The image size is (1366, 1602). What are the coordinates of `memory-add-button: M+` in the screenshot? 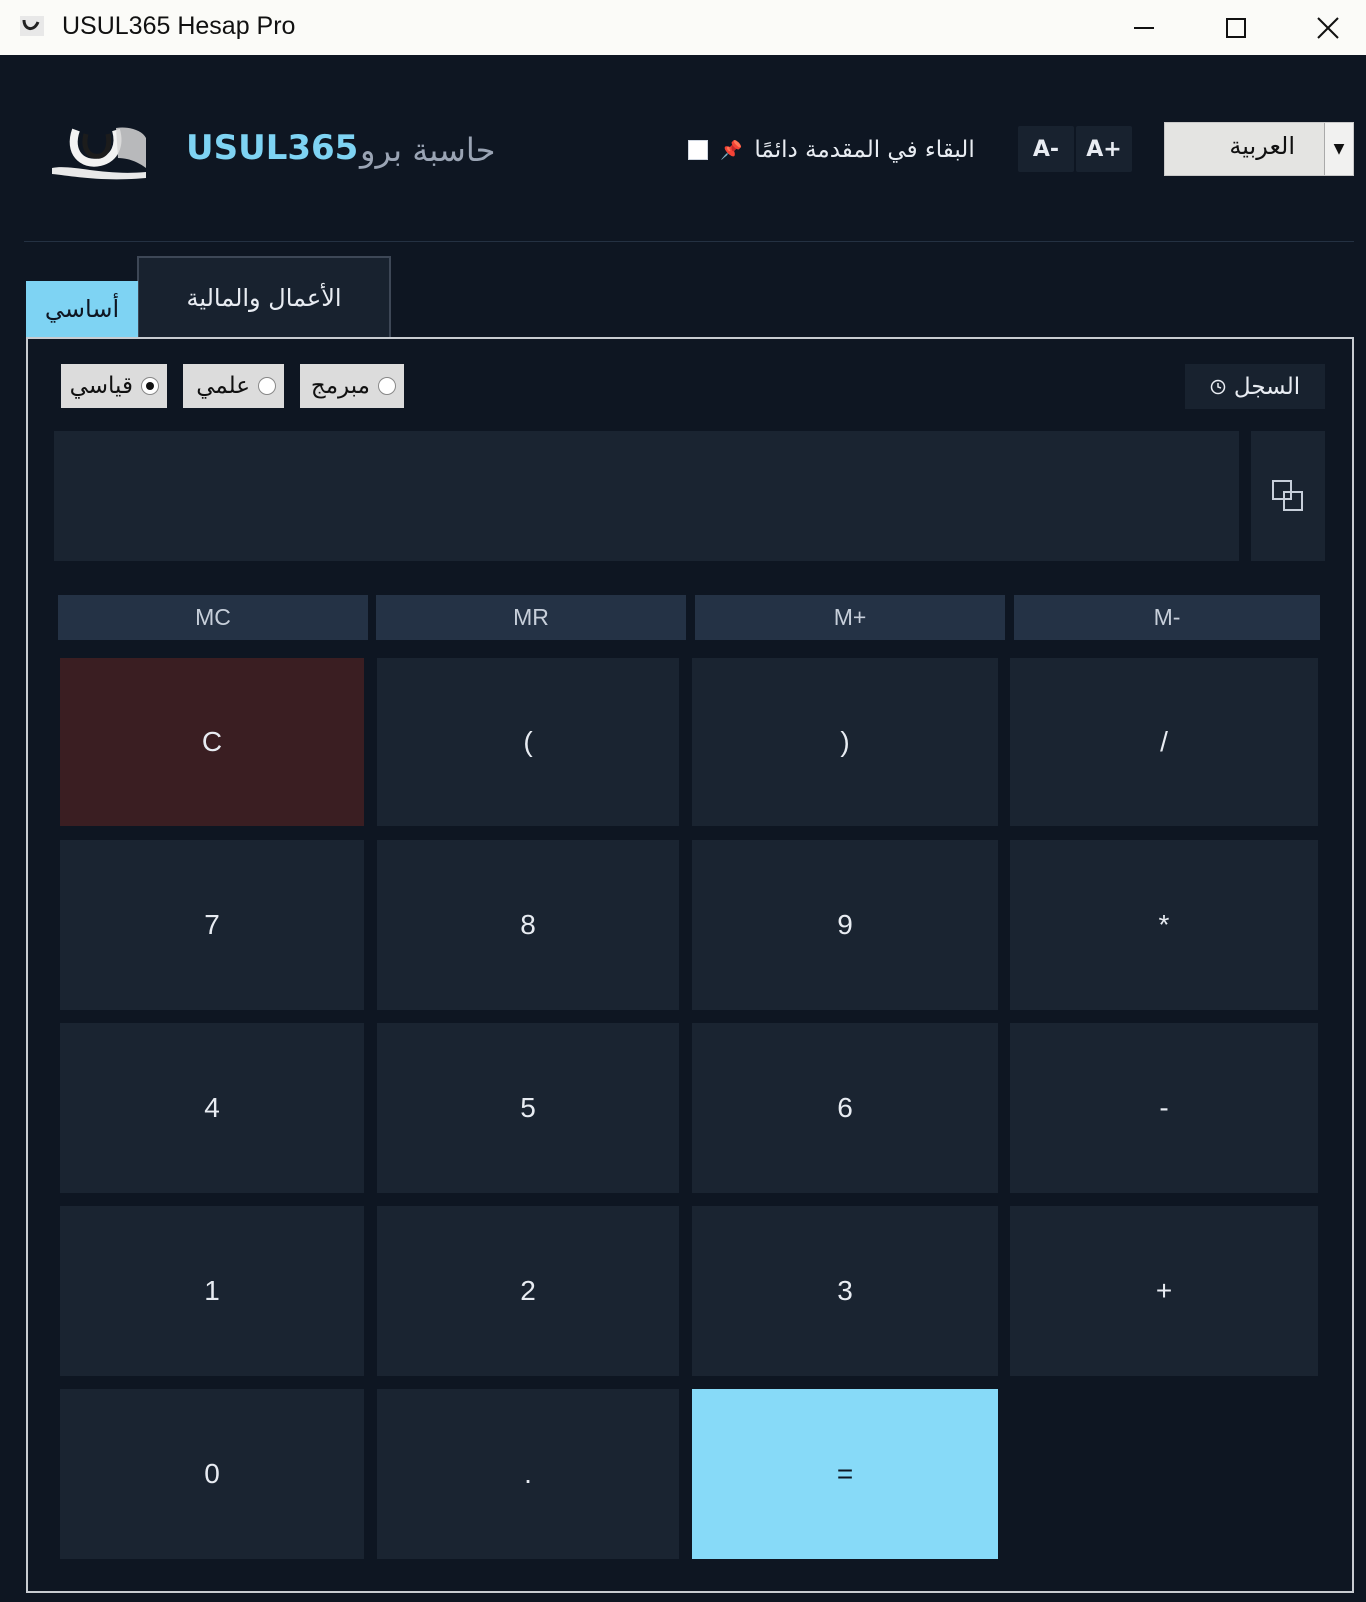 It's located at (850, 617).